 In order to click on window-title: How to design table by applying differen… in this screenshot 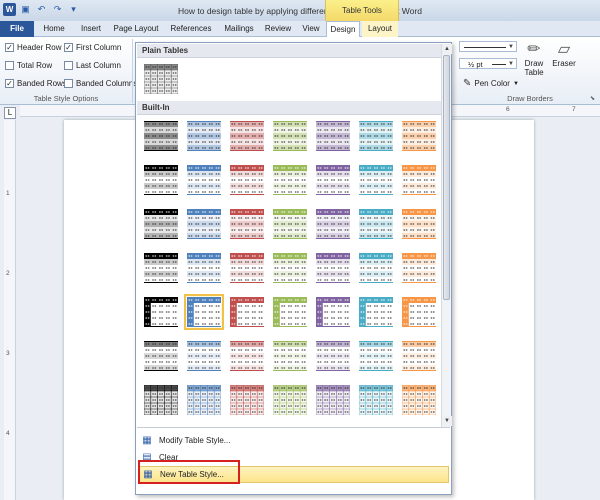, I will do `click(300, 11)`.